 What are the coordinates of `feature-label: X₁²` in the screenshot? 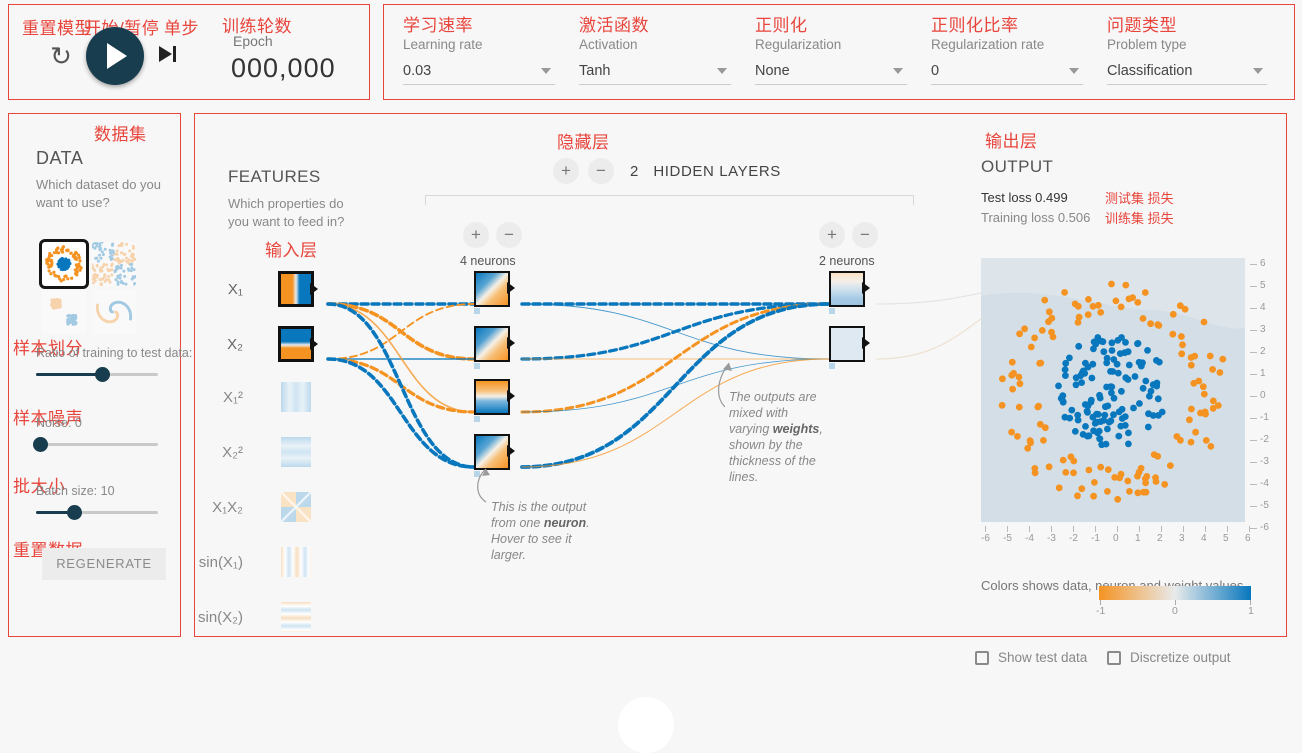 It's located at (232, 397).